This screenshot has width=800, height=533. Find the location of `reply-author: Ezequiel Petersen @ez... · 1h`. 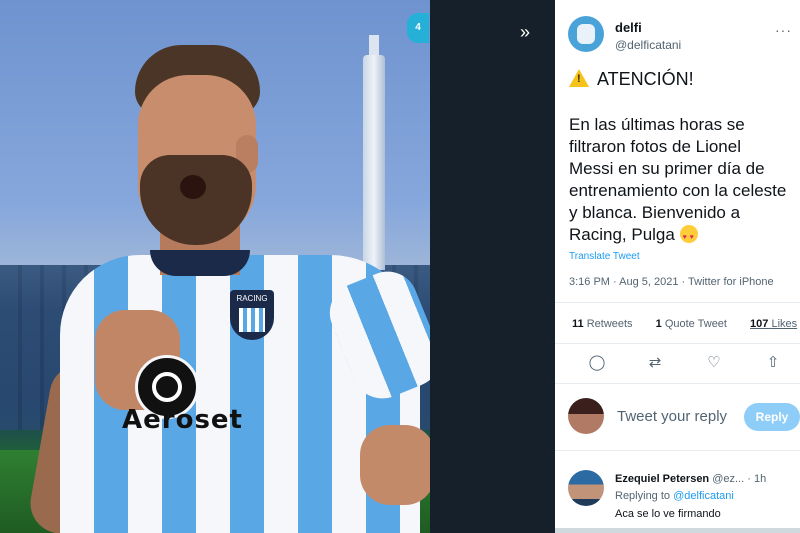

reply-author: Ezequiel Petersen @ez... · 1h is located at coordinates (690, 479).